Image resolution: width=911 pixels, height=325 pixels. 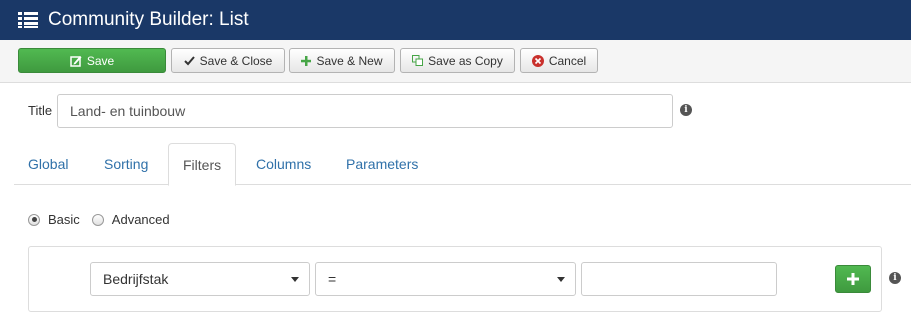 What do you see at coordinates (567, 60) in the screenshot?
I see `cancel-label: Cancel` at bounding box center [567, 60].